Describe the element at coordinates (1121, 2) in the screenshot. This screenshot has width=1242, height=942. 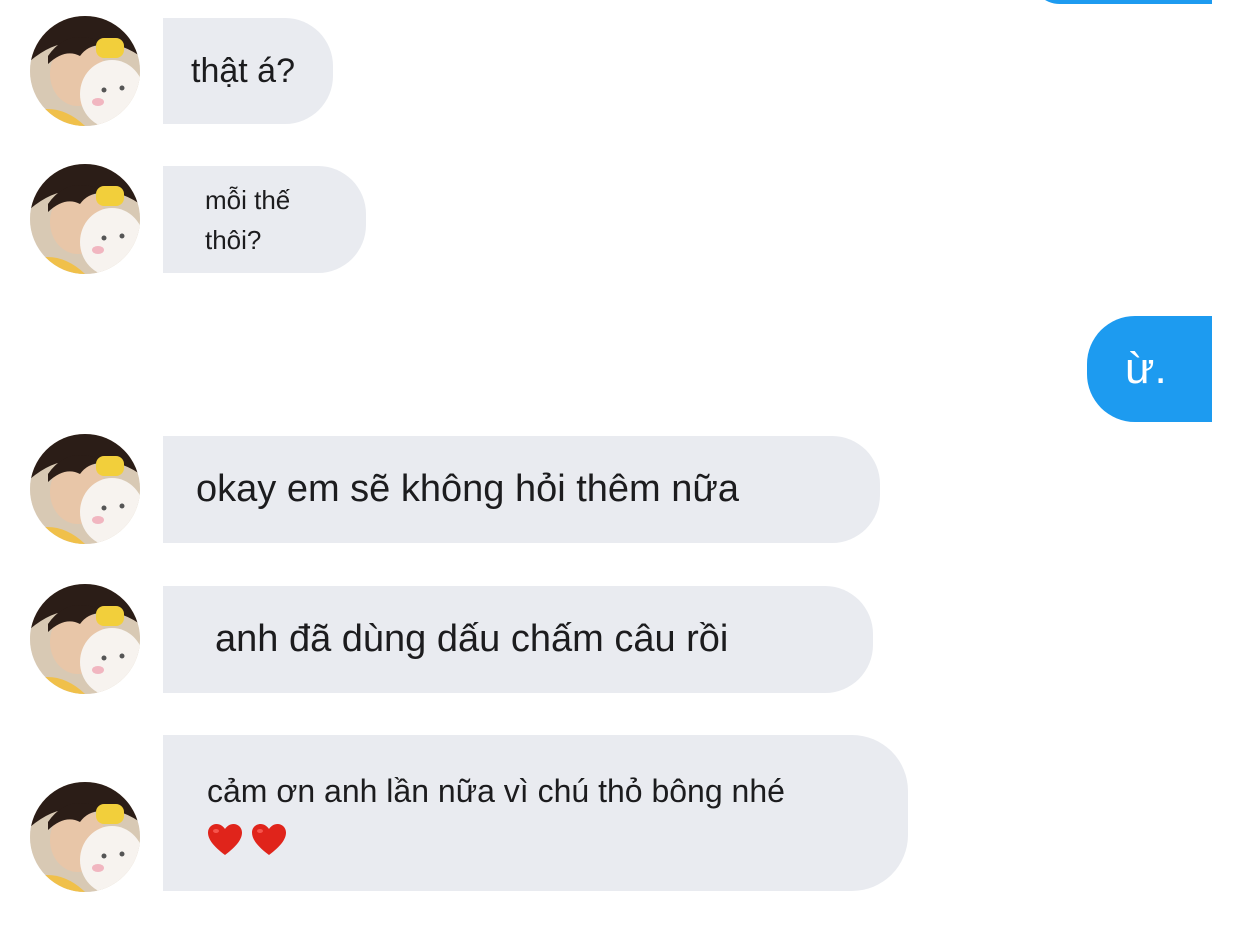
I see `outgoing-message-bubble-partial` at that location.